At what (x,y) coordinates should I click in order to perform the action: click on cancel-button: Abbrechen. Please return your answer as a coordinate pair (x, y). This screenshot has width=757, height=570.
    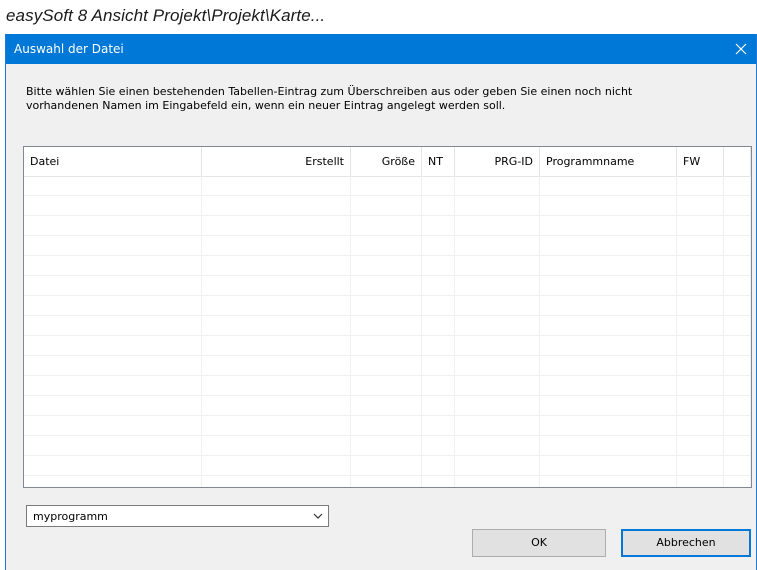
    Looking at the image, I should click on (686, 543).